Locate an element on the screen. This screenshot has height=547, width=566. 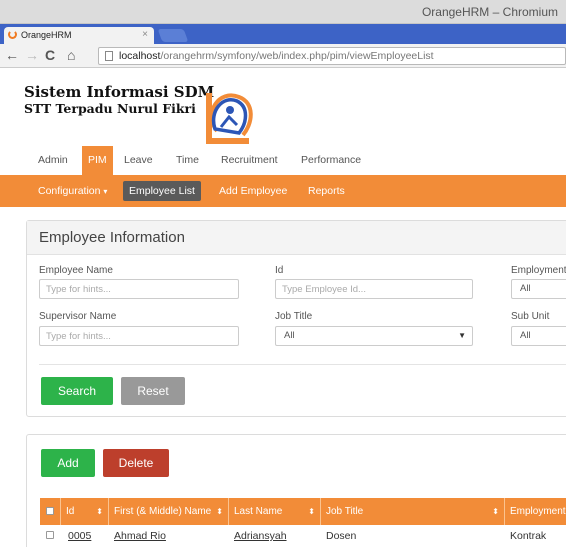
job-title-label: Job Title is located at coordinates (294, 316).